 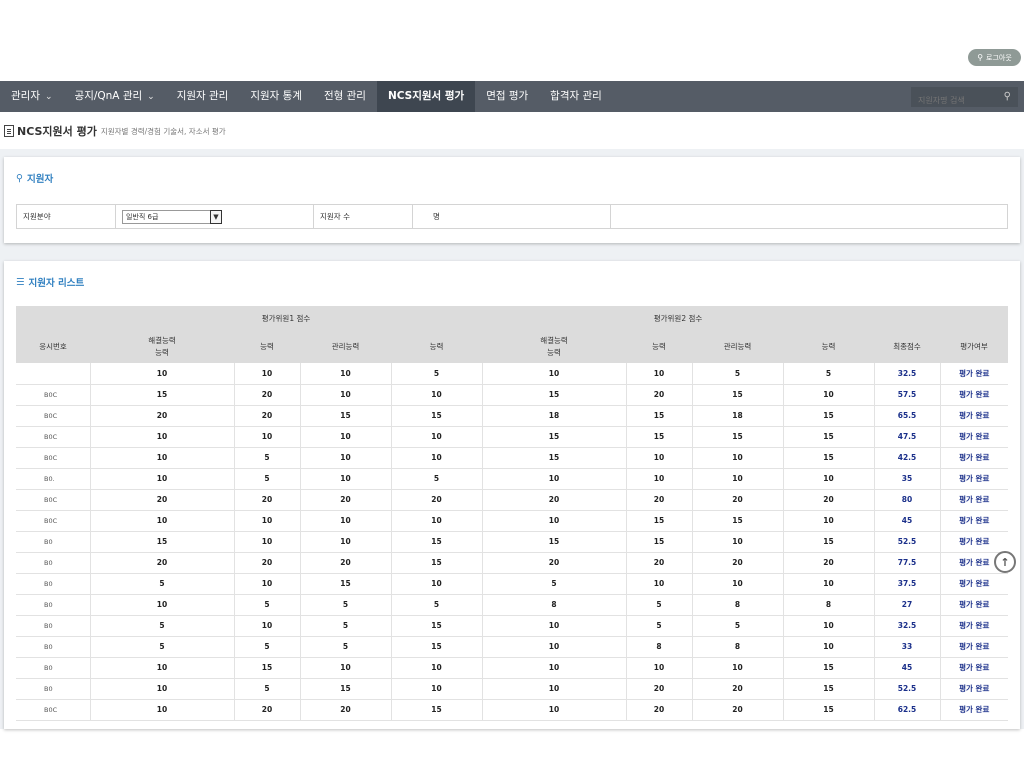 What do you see at coordinates (53, 479) in the screenshot?
I see `applicant-id-cell: B0.` at bounding box center [53, 479].